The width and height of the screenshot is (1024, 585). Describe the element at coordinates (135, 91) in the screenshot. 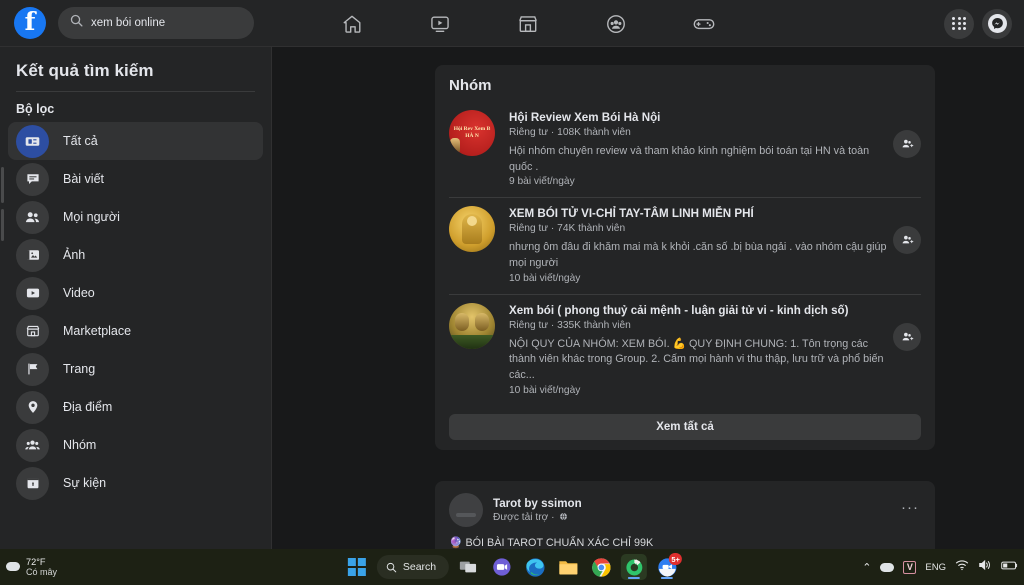

I see `sidebar-divider` at that location.